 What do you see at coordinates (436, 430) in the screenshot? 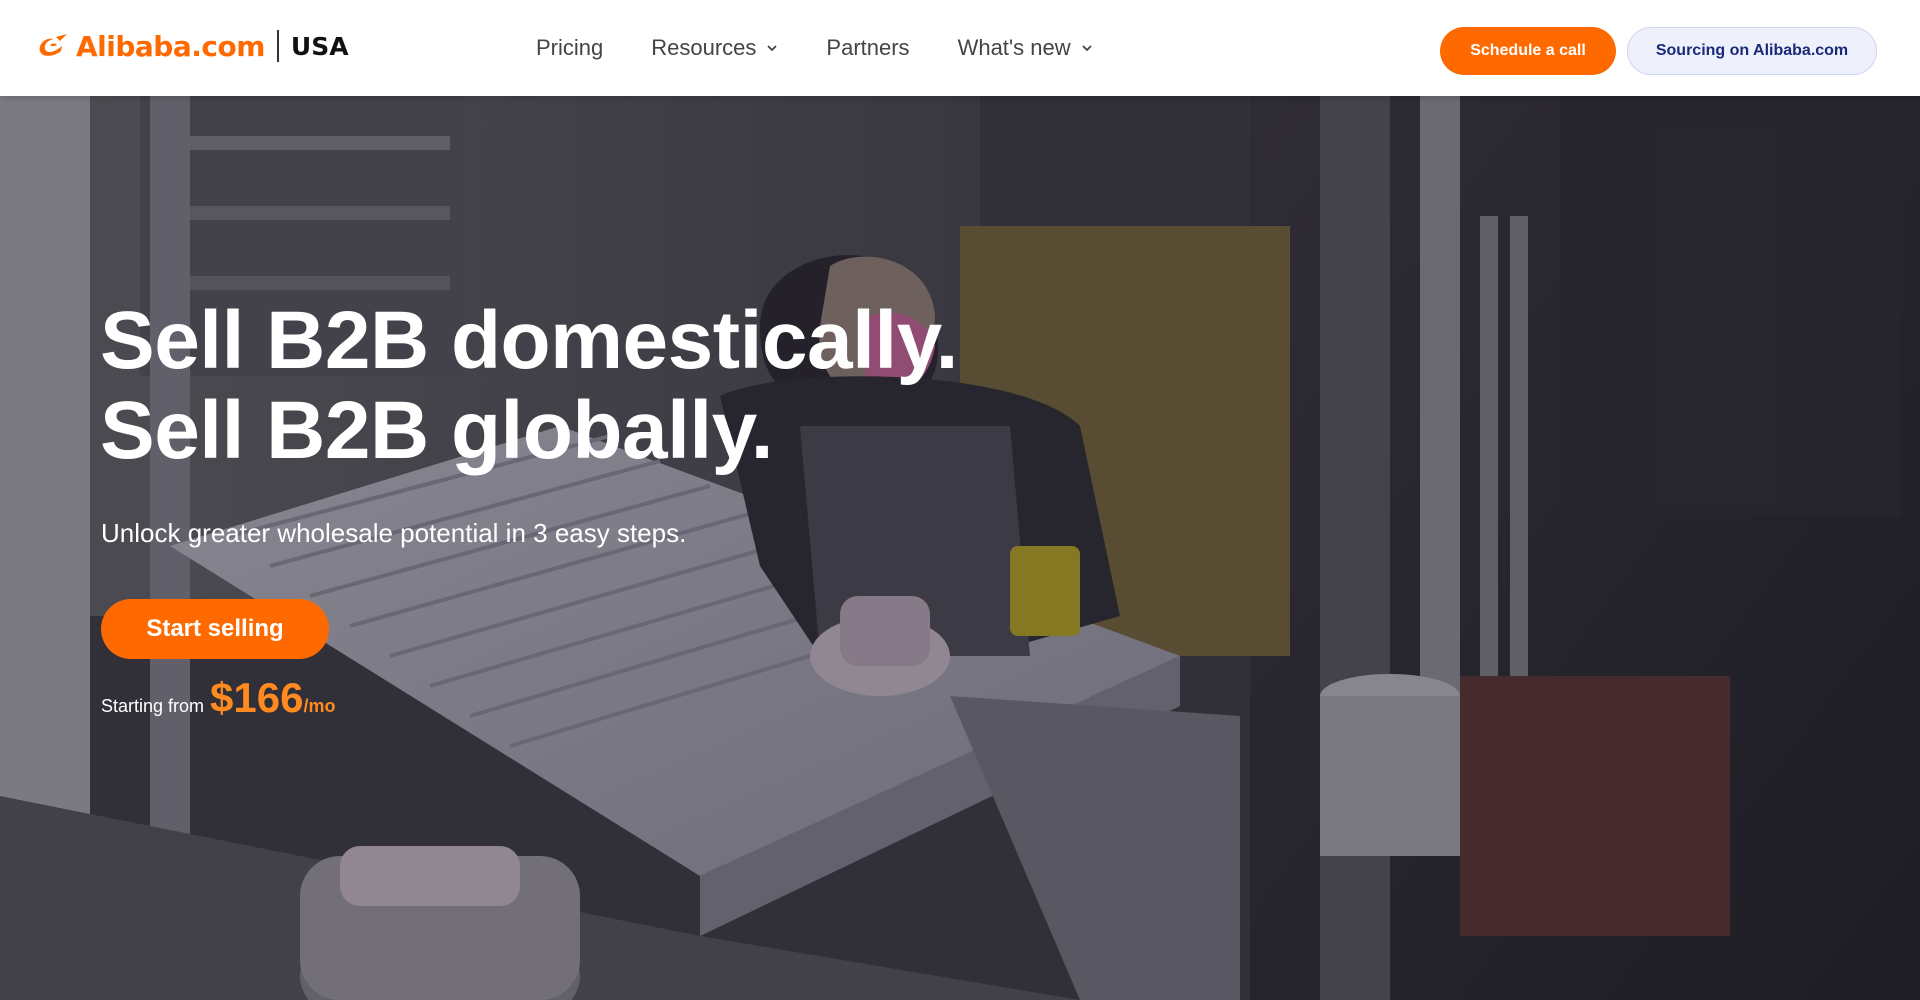
I see `headline-line-2: Sell B2B globally.` at bounding box center [436, 430].